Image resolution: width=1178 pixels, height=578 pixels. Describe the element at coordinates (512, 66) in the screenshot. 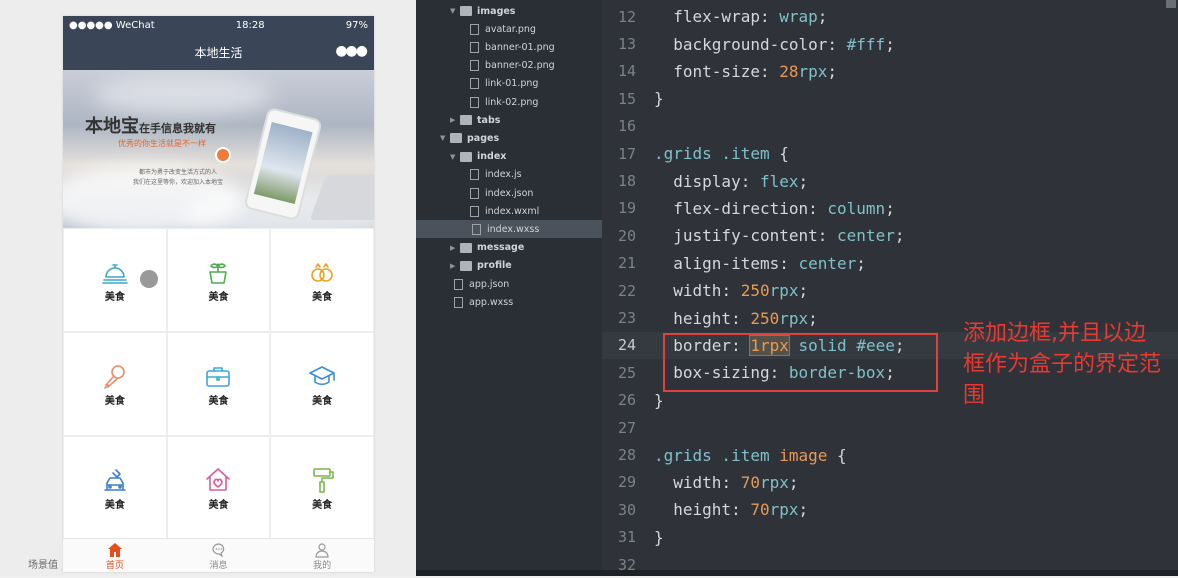

I see `file-node: banner-02.png` at that location.